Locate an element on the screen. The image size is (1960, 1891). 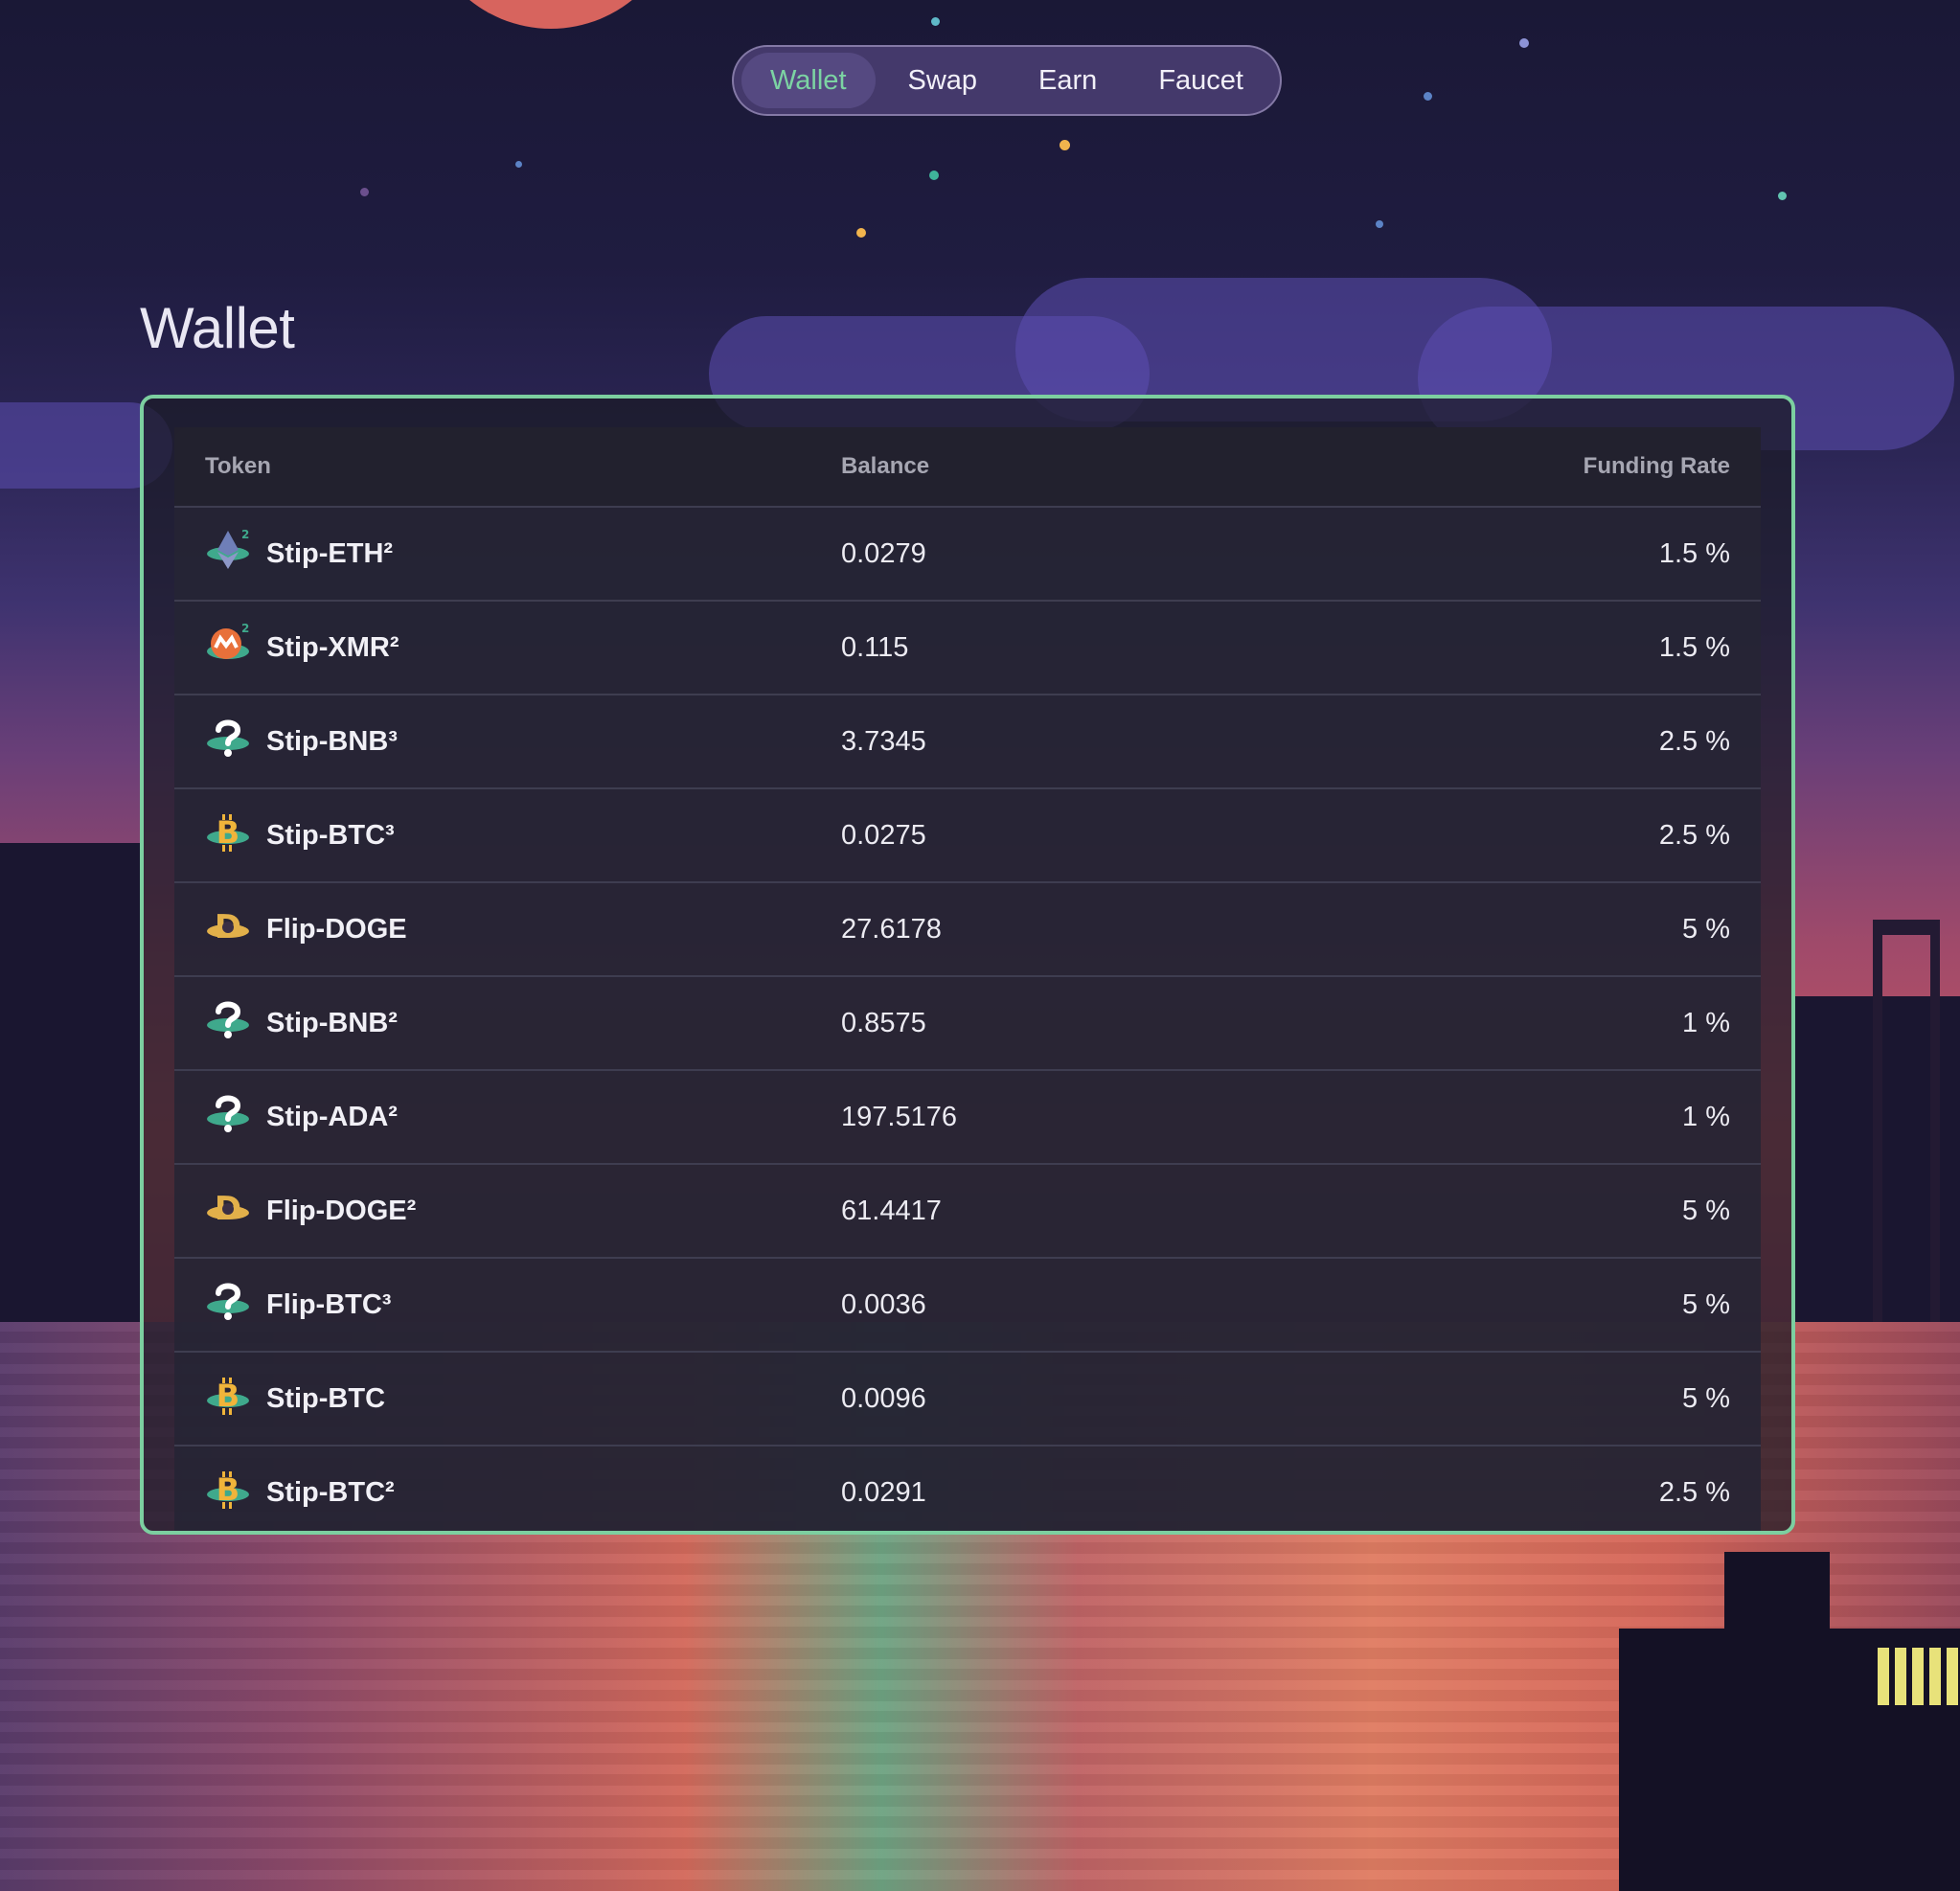
table-header-row: Token Balance Funding Rate is located at coordinates (967, 468).